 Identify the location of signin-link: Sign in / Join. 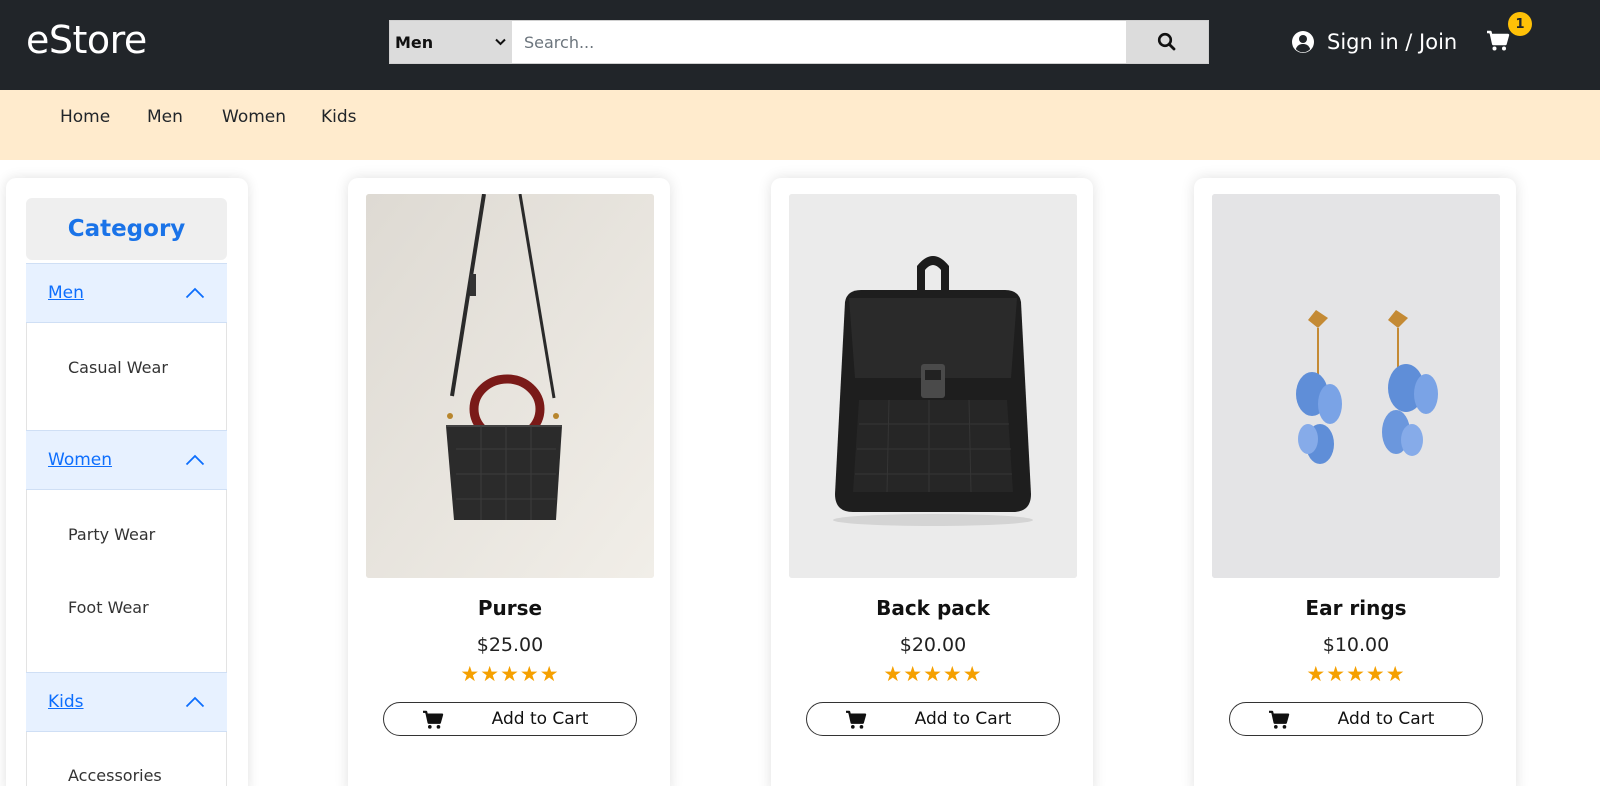
(1374, 42).